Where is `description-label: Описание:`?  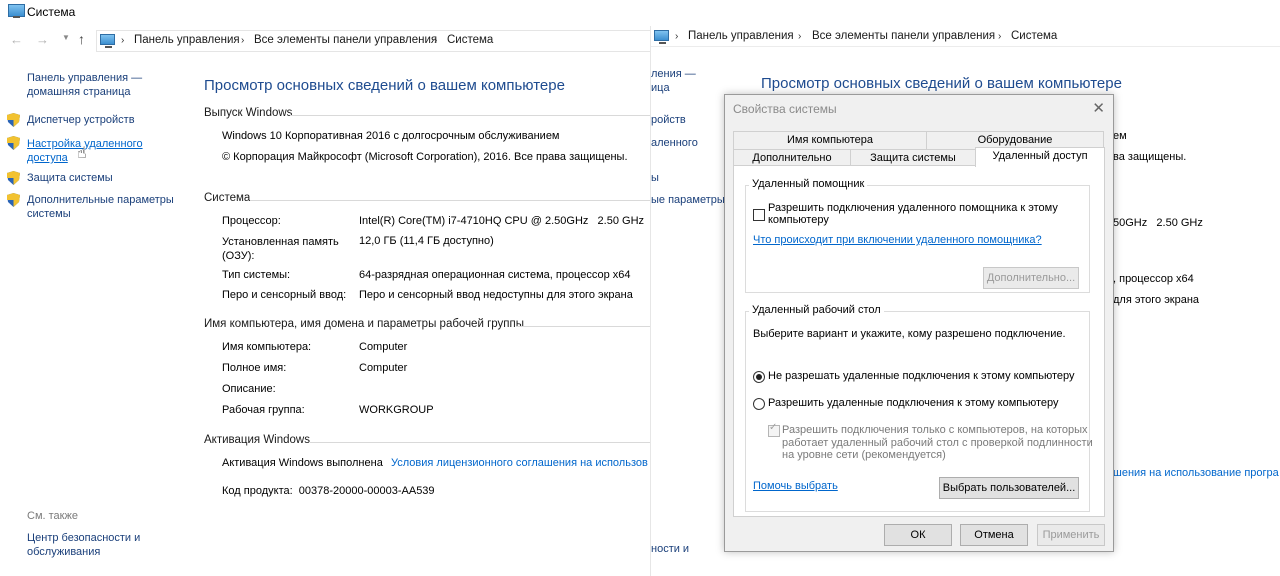 description-label: Описание: is located at coordinates (249, 389).